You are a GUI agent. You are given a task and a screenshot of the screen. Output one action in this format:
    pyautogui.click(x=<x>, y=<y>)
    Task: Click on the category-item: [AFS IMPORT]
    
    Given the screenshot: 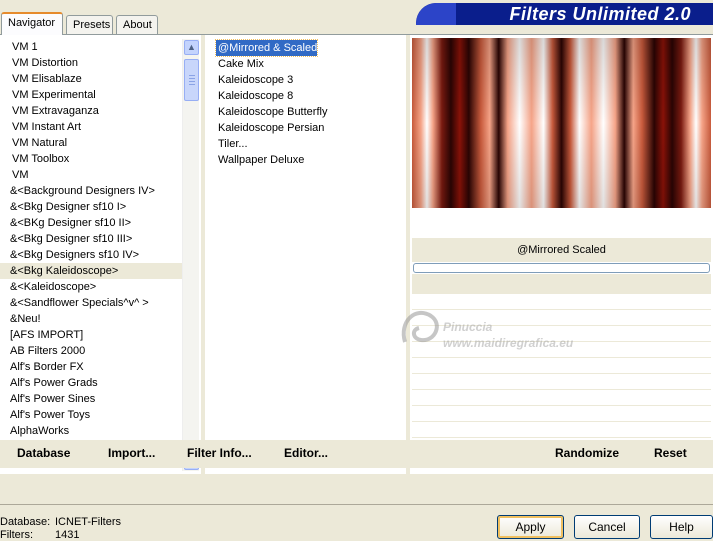 What is the action you would take?
    pyautogui.click(x=91, y=335)
    